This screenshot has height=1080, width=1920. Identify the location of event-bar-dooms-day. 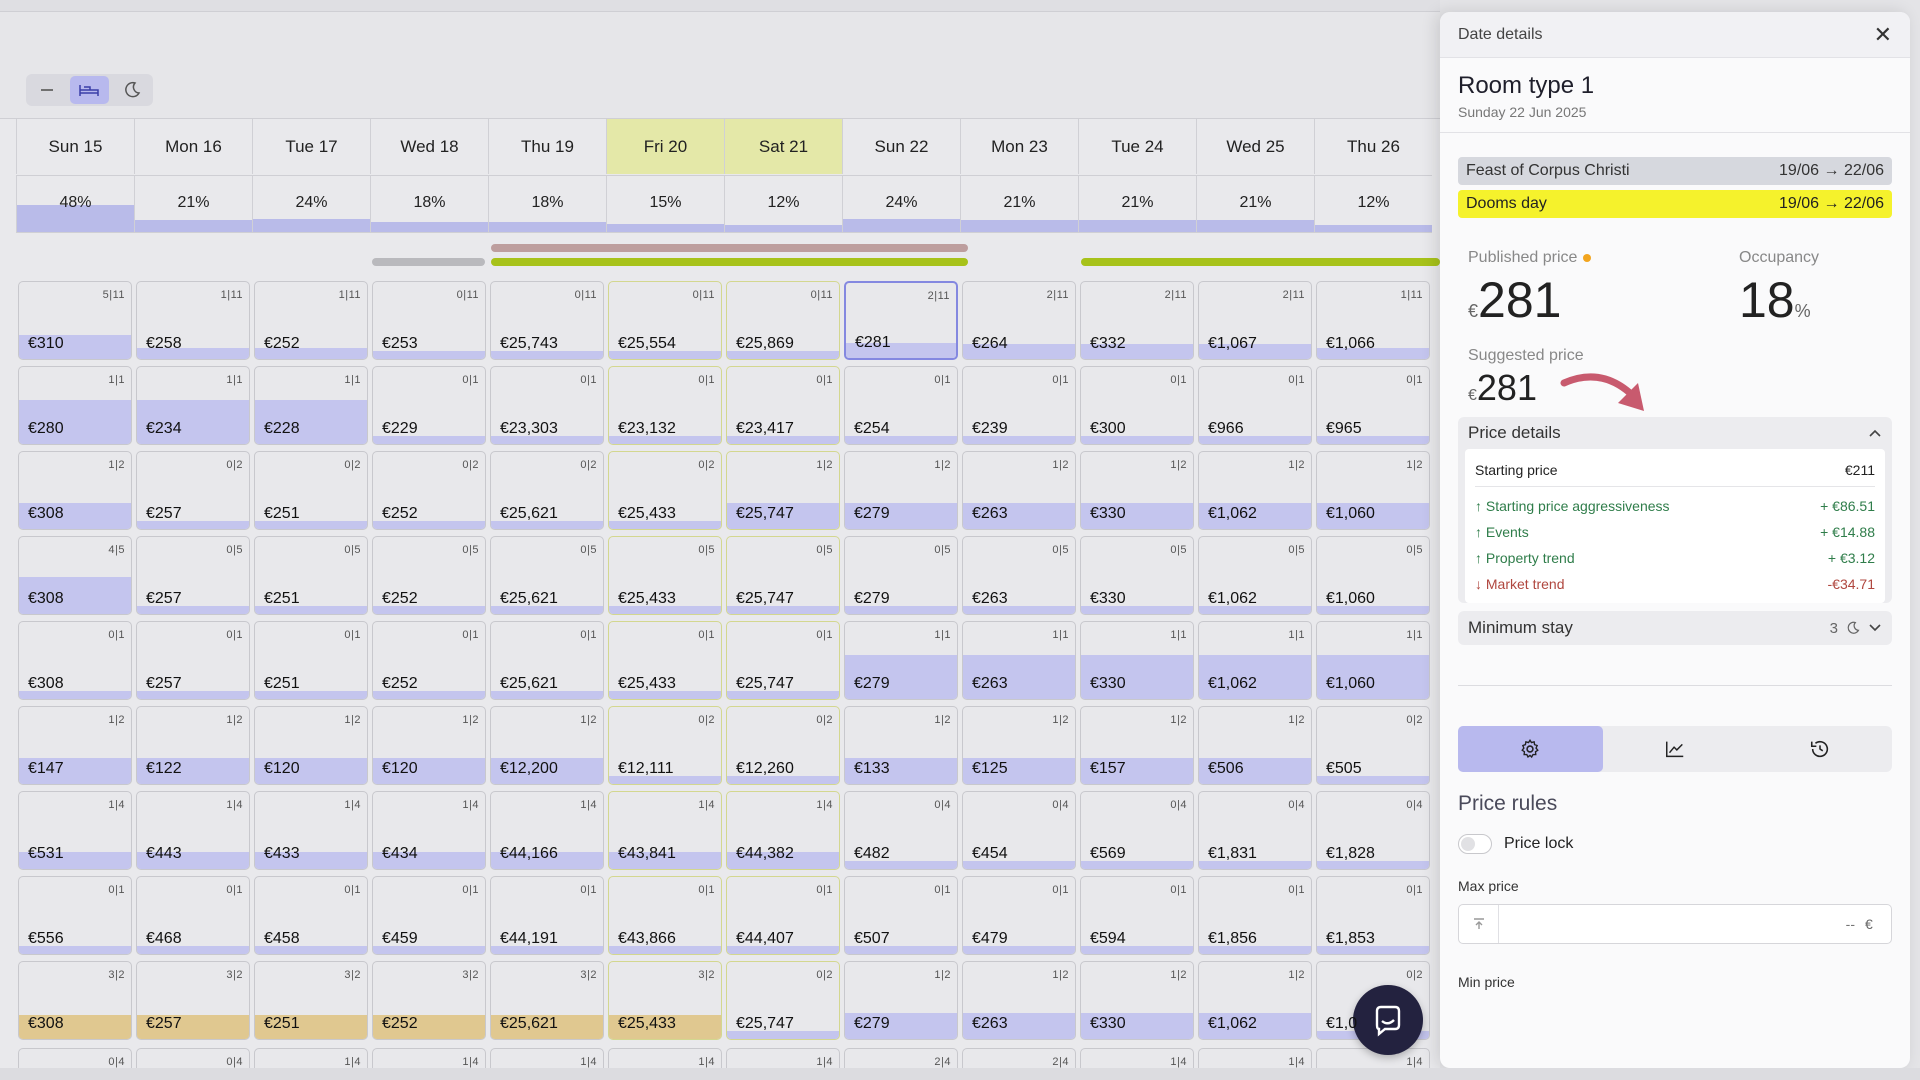
(729, 262).